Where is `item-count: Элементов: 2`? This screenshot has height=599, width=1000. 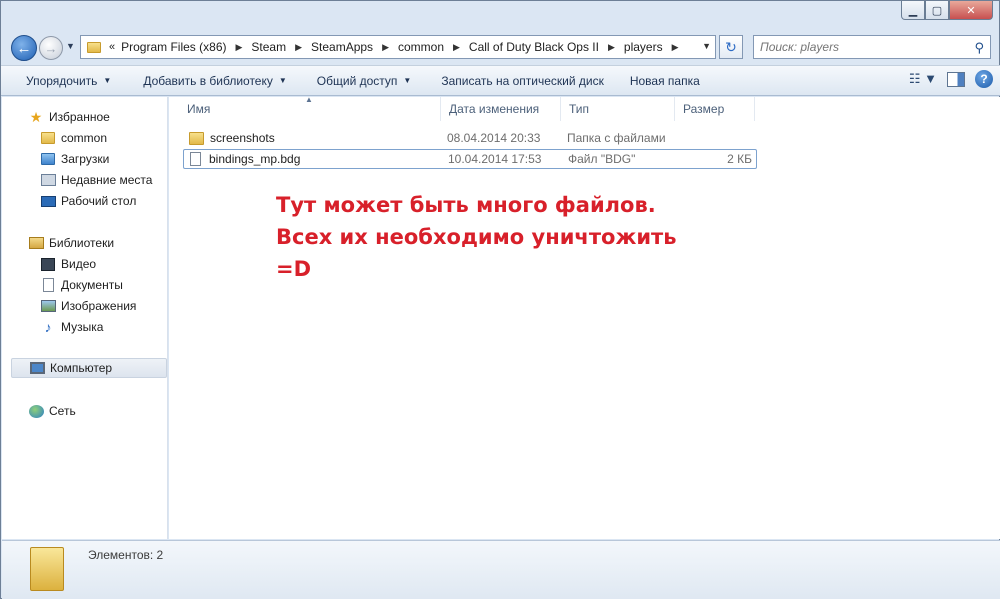 item-count: Элементов: 2 is located at coordinates (126, 555).